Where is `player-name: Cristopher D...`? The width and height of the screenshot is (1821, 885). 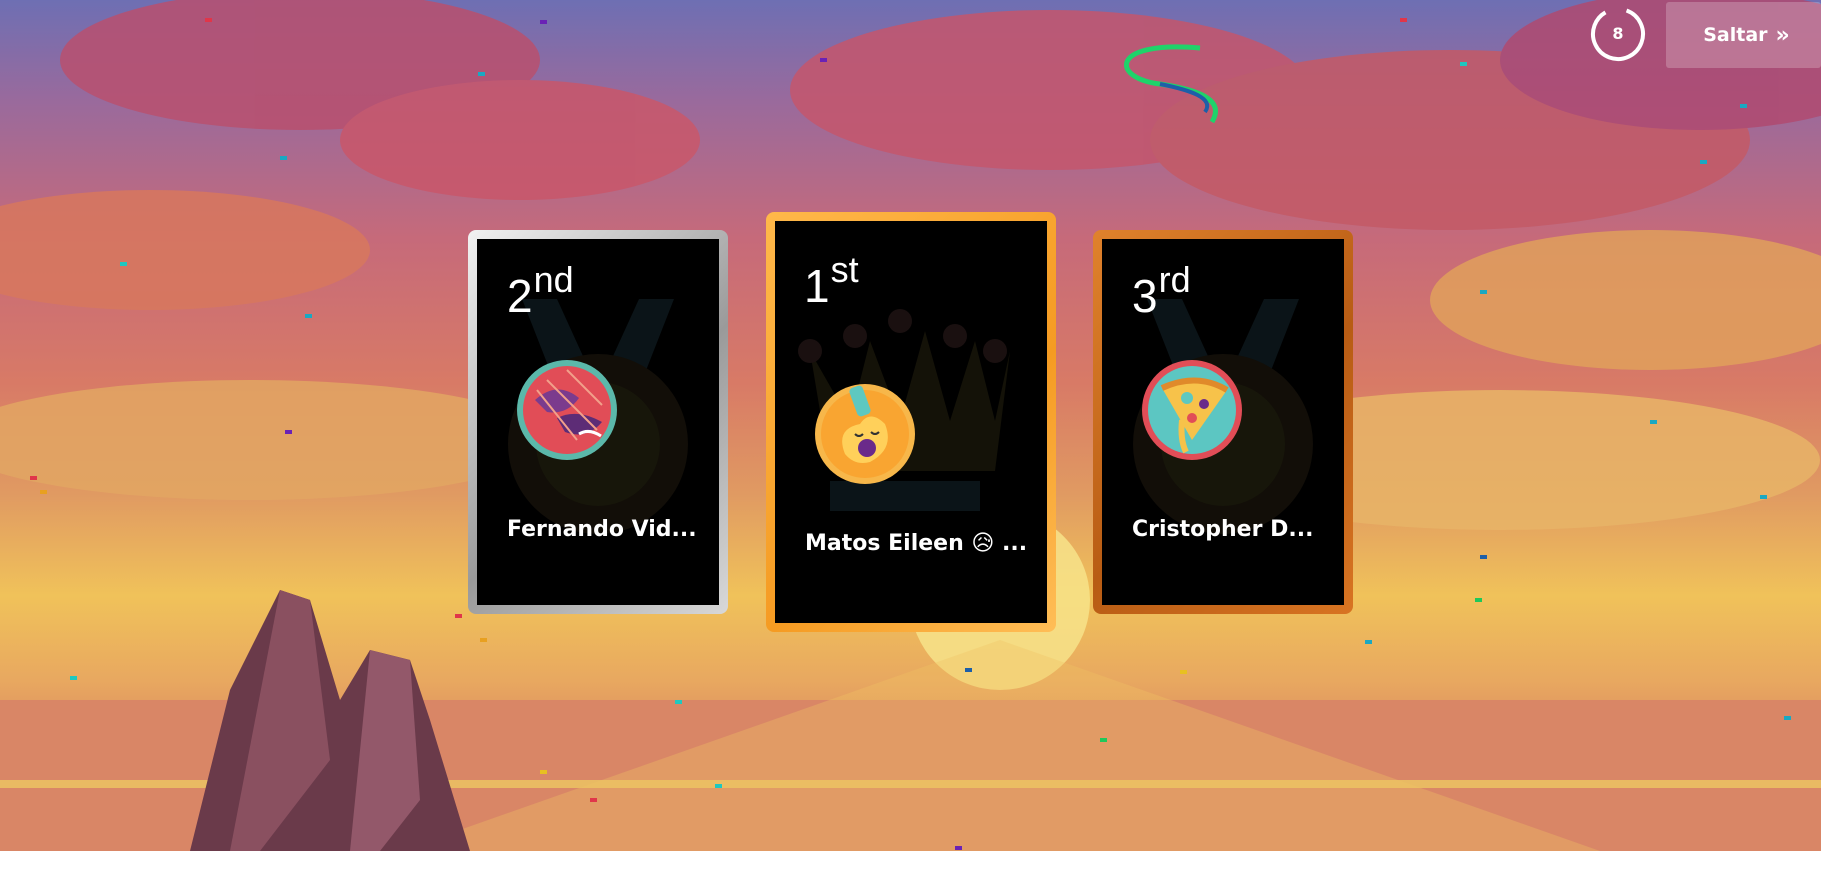
player-name: Cristopher D... is located at coordinates (1223, 529).